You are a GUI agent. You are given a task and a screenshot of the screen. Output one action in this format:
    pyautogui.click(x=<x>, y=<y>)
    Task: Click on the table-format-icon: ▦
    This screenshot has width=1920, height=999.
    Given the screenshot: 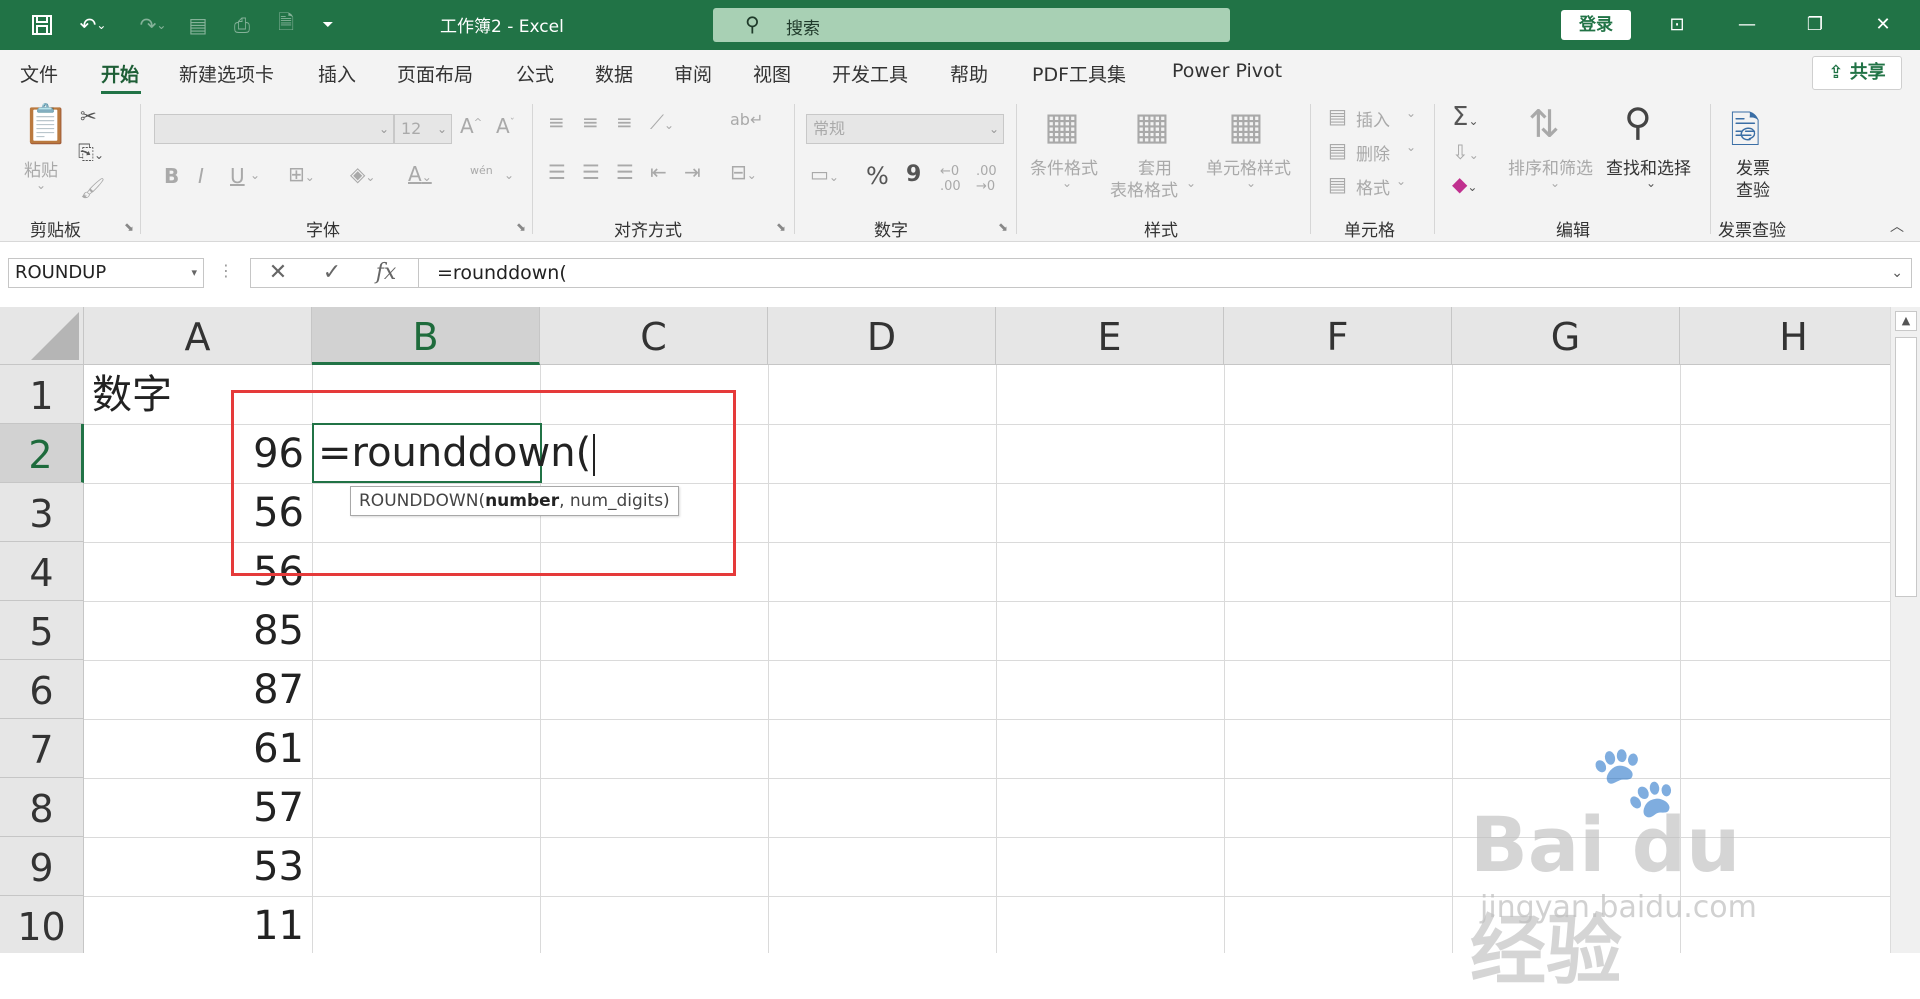 What is the action you would take?
    pyautogui.click(x=1152, y=126)
    